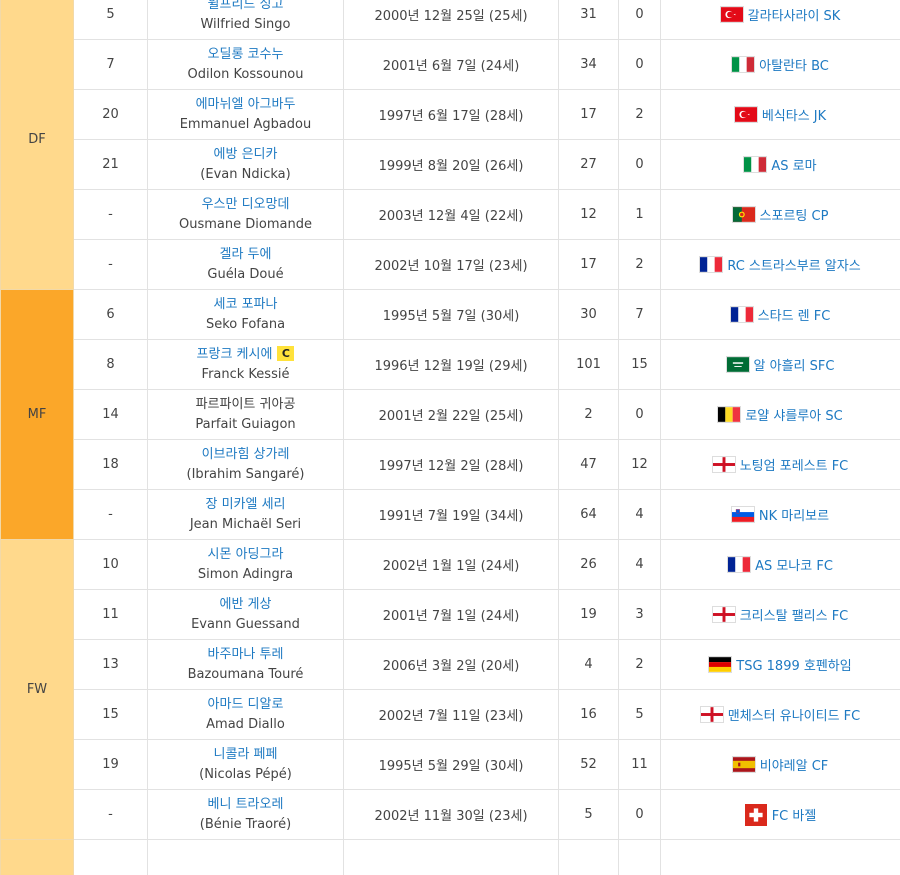  I want to click on player-name-english: (Evan Ndicka), so click(245, 174).